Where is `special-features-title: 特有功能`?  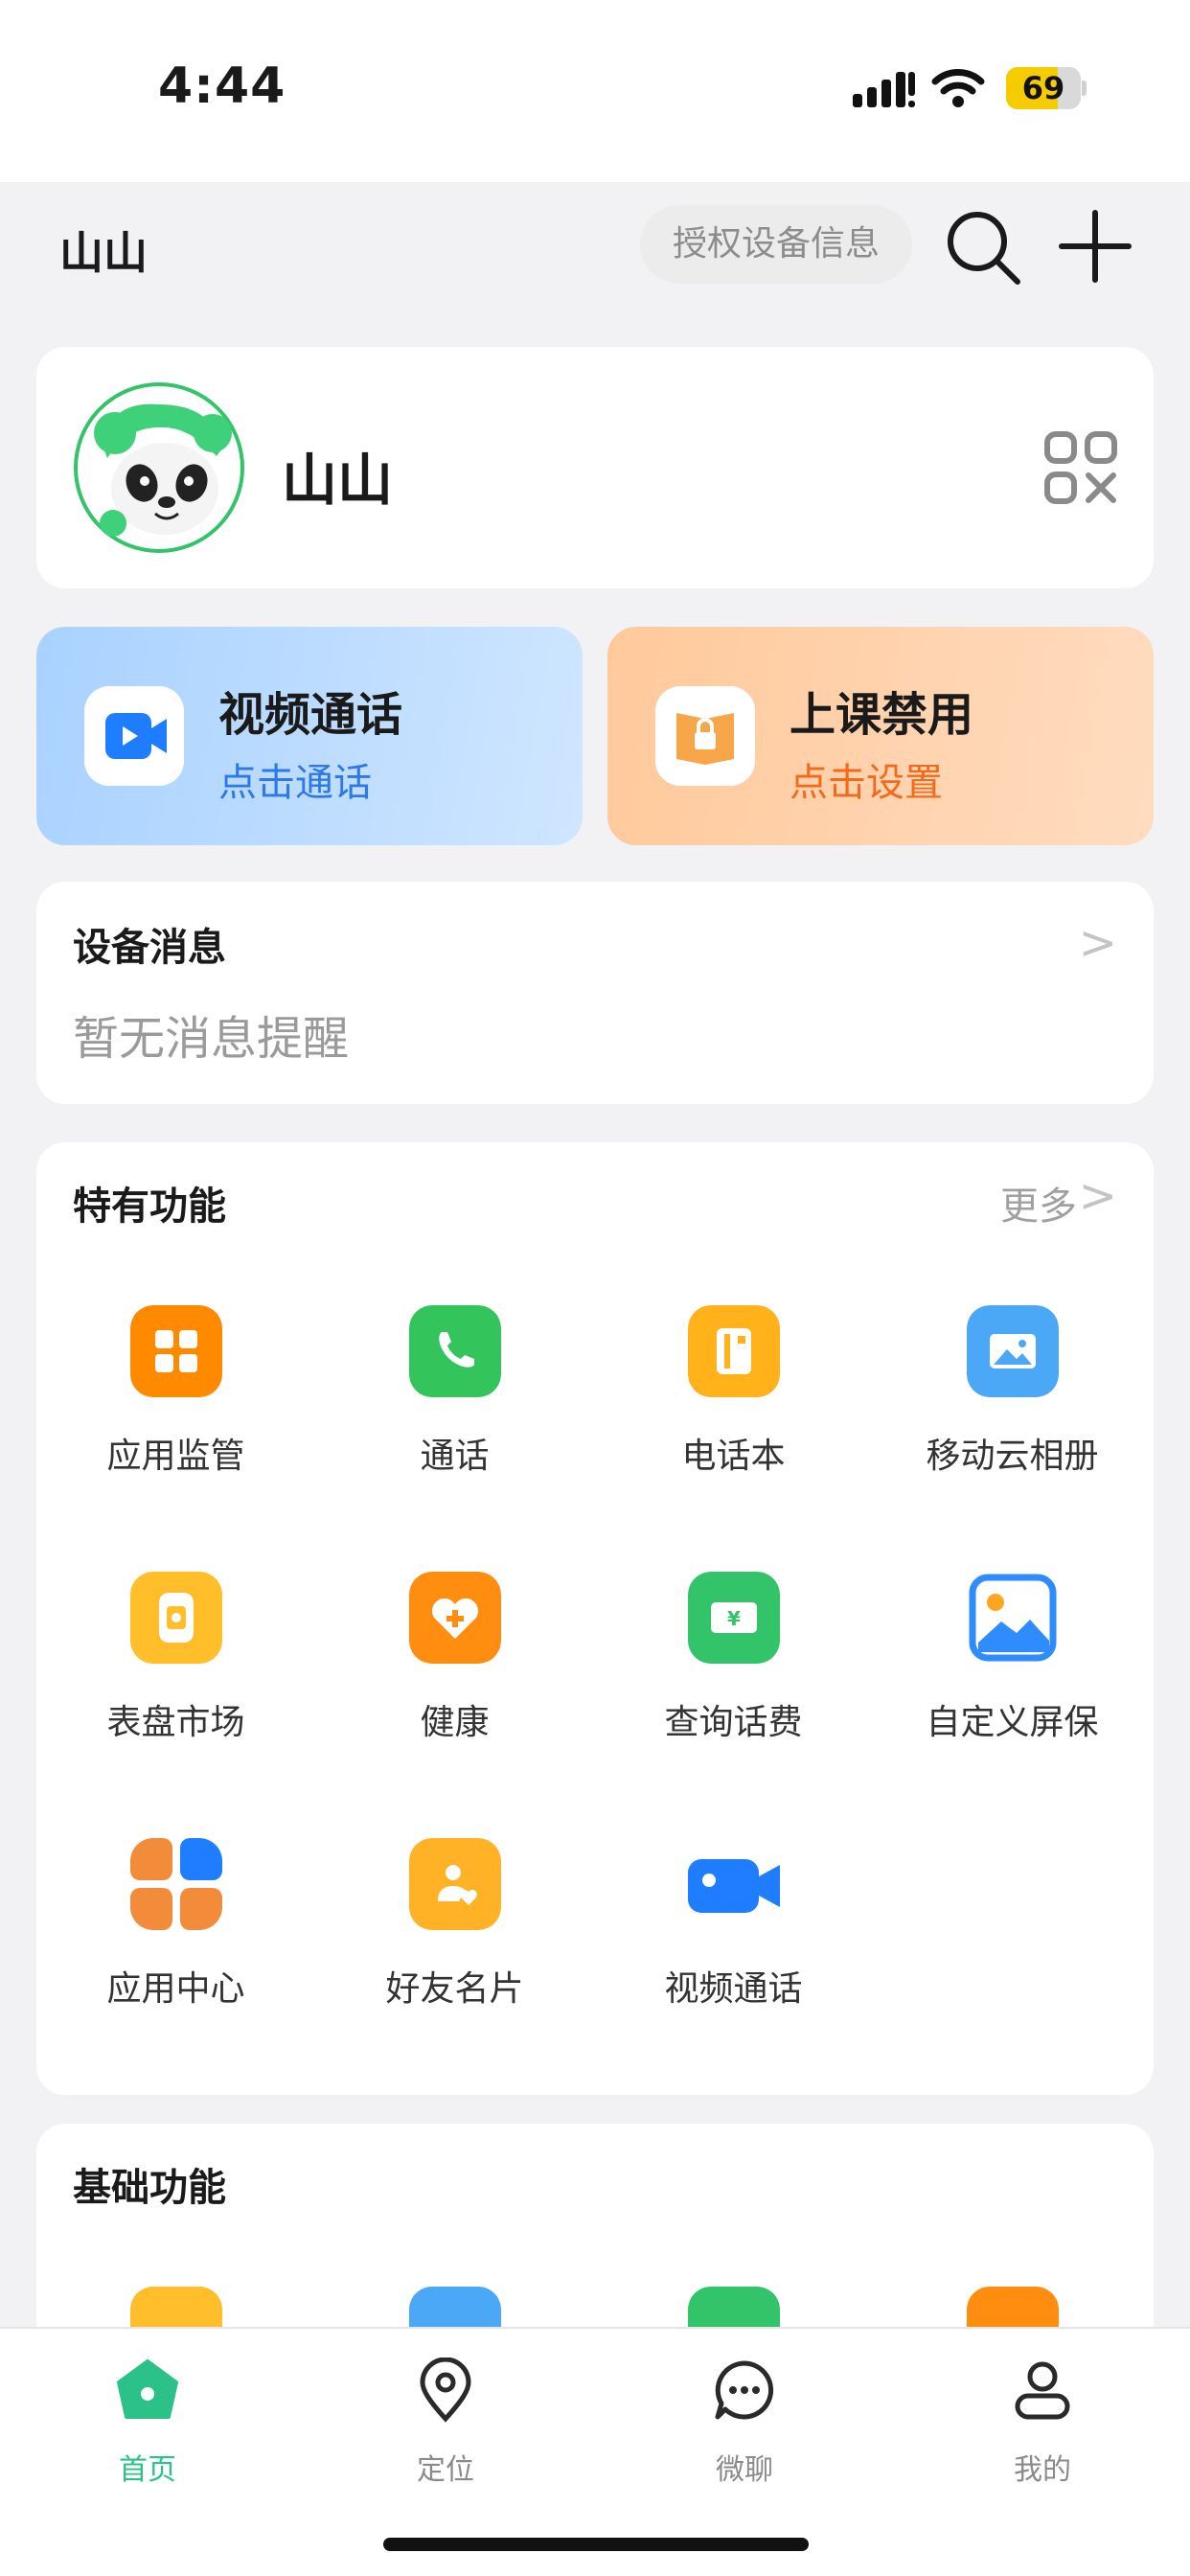
special-features-title: 特有功能 is located at coordinates (150, 1206).